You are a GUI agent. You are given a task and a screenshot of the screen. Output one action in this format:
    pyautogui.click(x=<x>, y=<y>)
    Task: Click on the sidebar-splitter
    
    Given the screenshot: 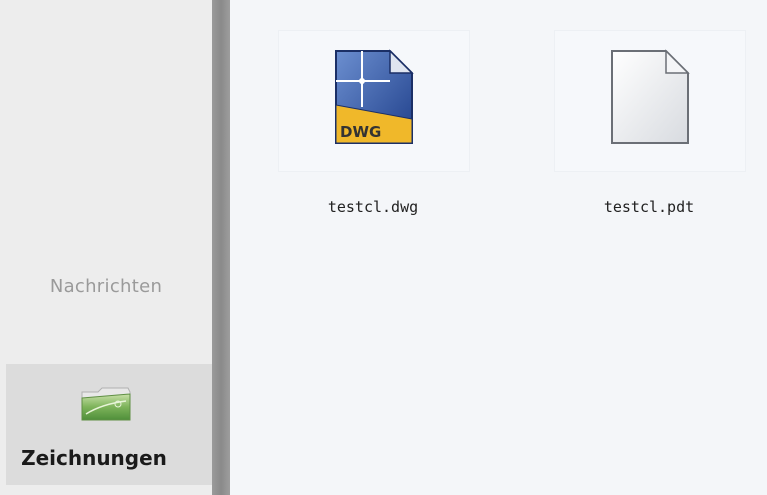 What is the action you would take?
    pyautogui.click(x=221, y=247)
    